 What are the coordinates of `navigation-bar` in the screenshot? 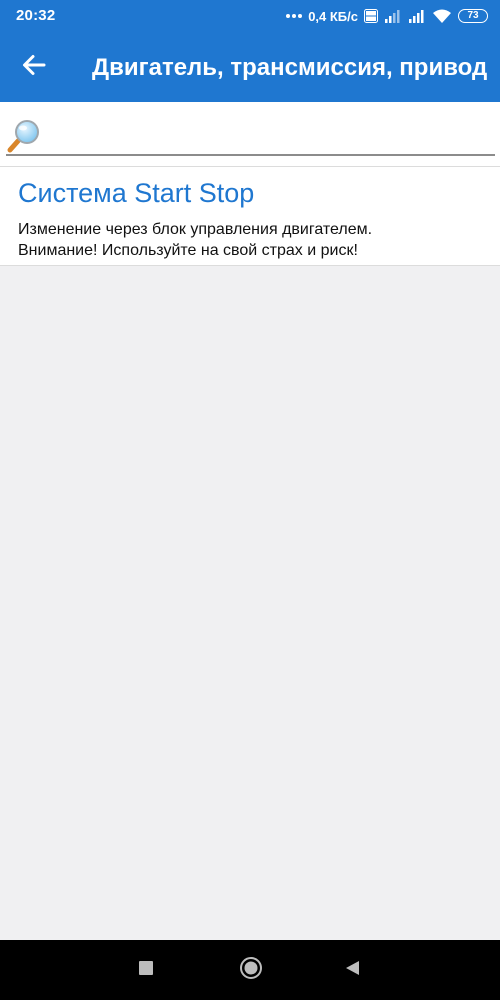 It's located at (250, 970).